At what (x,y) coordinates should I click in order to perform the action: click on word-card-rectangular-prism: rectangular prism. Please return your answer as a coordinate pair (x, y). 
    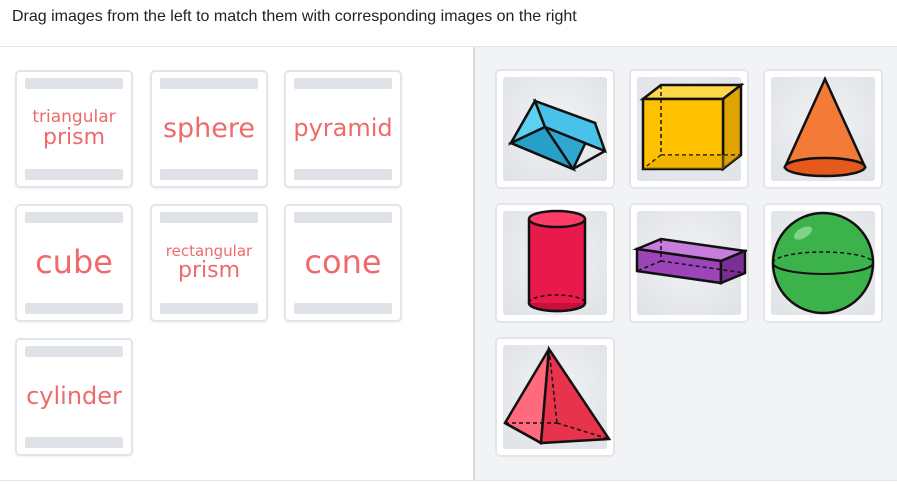
    Looking at the image, I should click on (209, 263).